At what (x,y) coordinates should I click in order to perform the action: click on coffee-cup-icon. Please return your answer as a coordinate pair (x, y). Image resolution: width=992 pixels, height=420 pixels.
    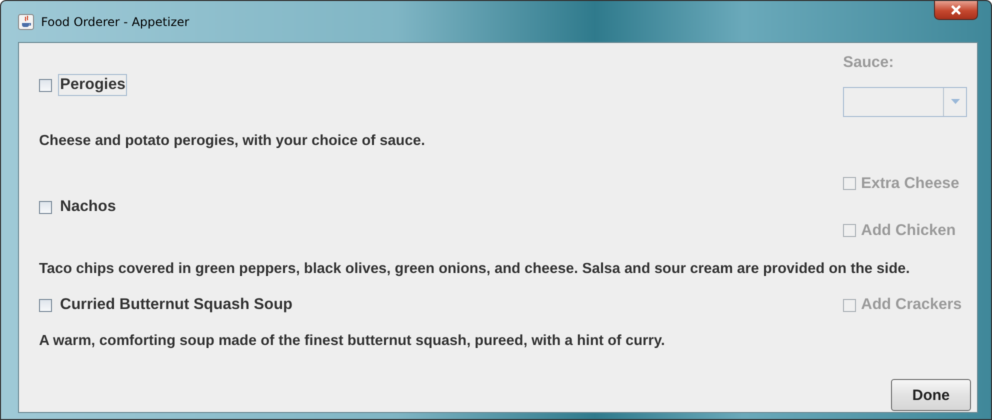
    Looking at the image, I should click on (26, 22).